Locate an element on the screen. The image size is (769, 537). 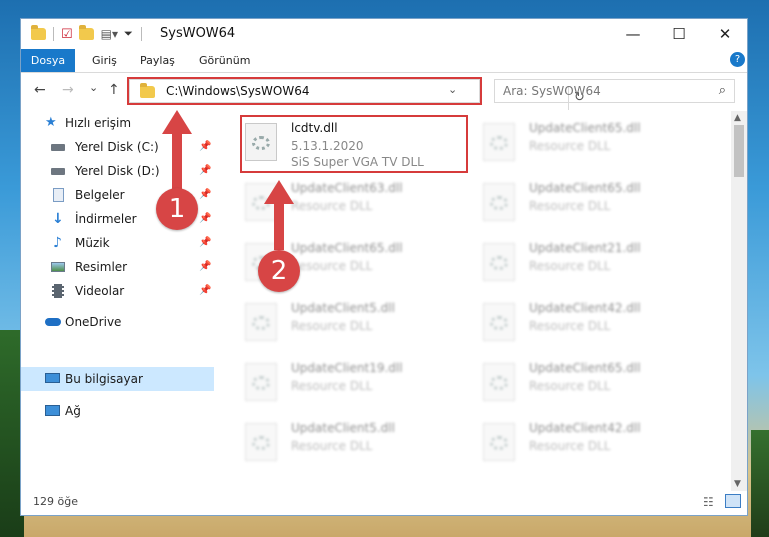
arrow-2-head is located at coordinates (279, 192).